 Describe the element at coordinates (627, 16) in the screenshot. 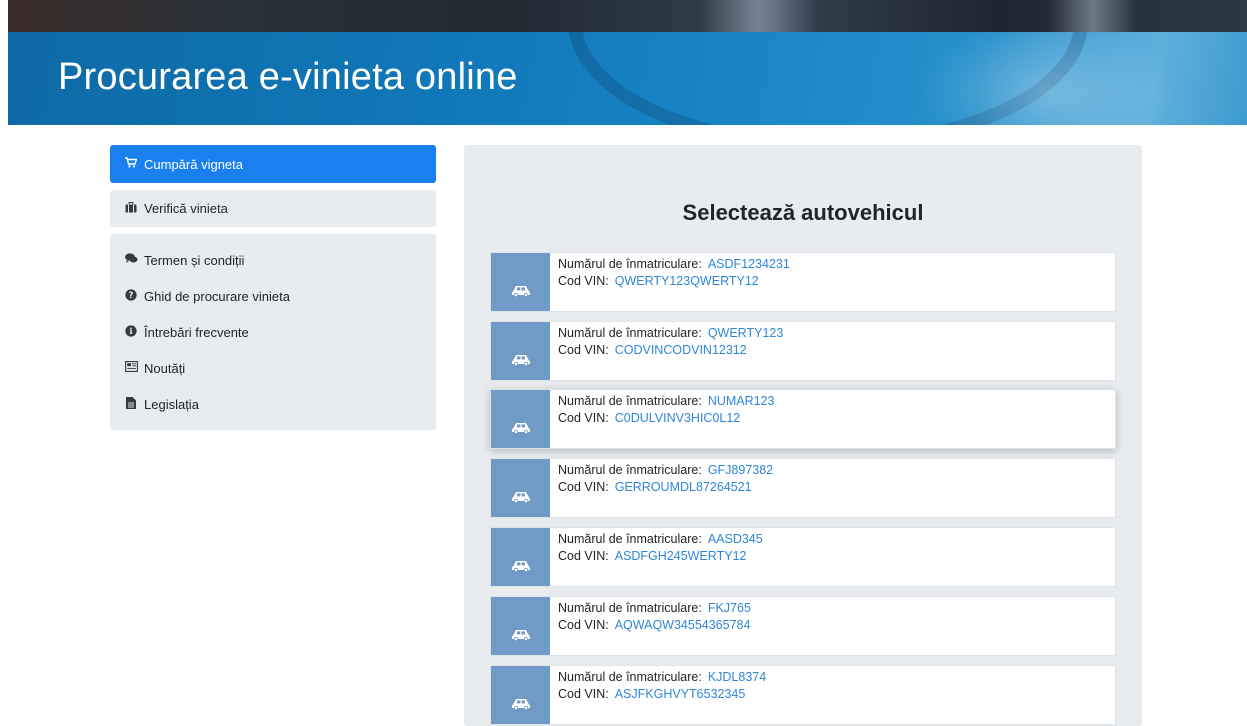

I see `hero-image-strip` at that location.